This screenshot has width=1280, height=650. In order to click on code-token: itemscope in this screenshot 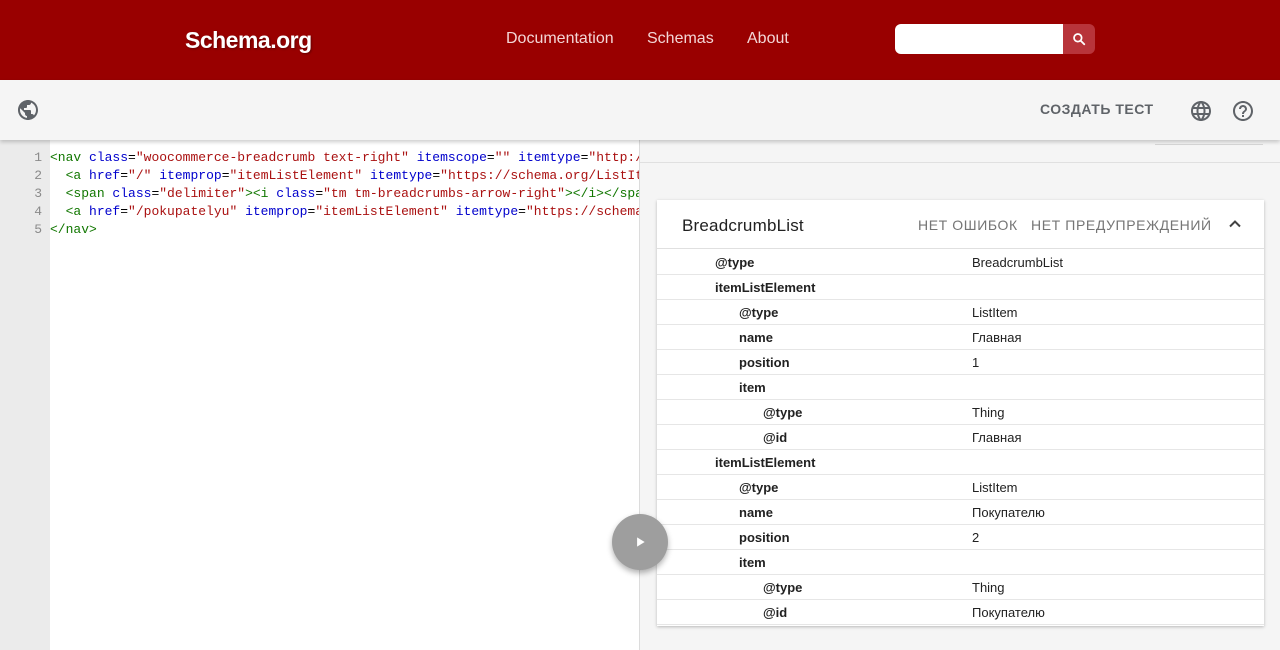, I will do `click(451, 157)`.